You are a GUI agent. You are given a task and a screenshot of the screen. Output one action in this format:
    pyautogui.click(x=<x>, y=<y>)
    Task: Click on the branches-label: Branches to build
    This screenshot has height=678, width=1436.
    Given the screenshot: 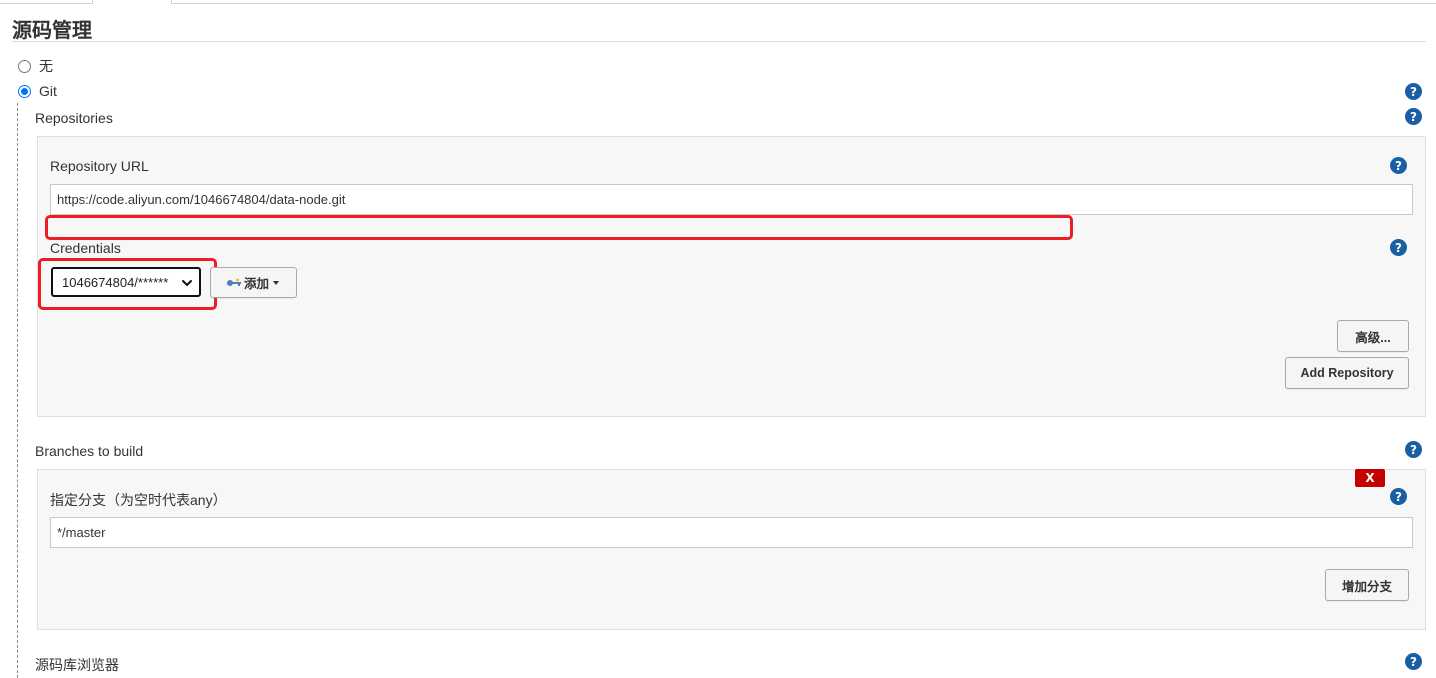 What is the action you would take?
    pyautogui.click(x=89, y=451)
    